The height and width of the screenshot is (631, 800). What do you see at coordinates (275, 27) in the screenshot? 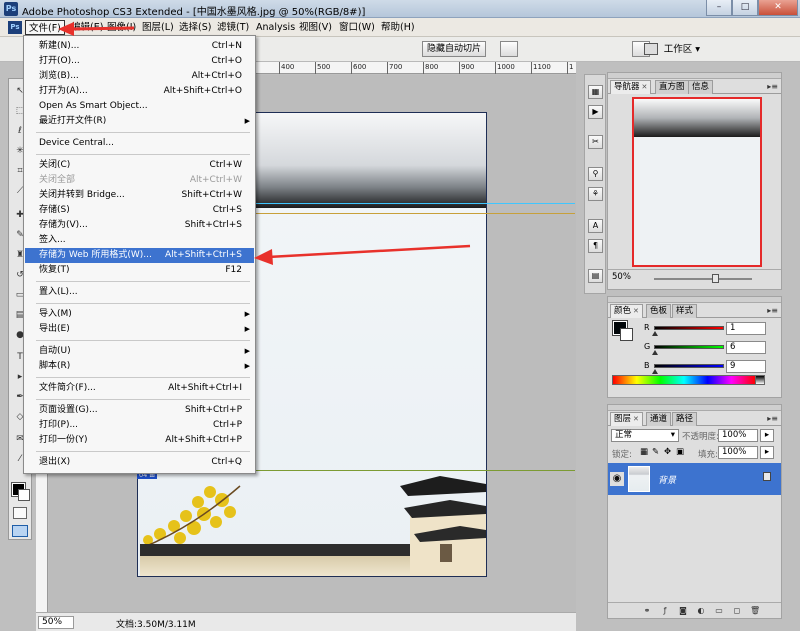
I see `menu-analysis: Analysis` at bounding box center [275, 27].